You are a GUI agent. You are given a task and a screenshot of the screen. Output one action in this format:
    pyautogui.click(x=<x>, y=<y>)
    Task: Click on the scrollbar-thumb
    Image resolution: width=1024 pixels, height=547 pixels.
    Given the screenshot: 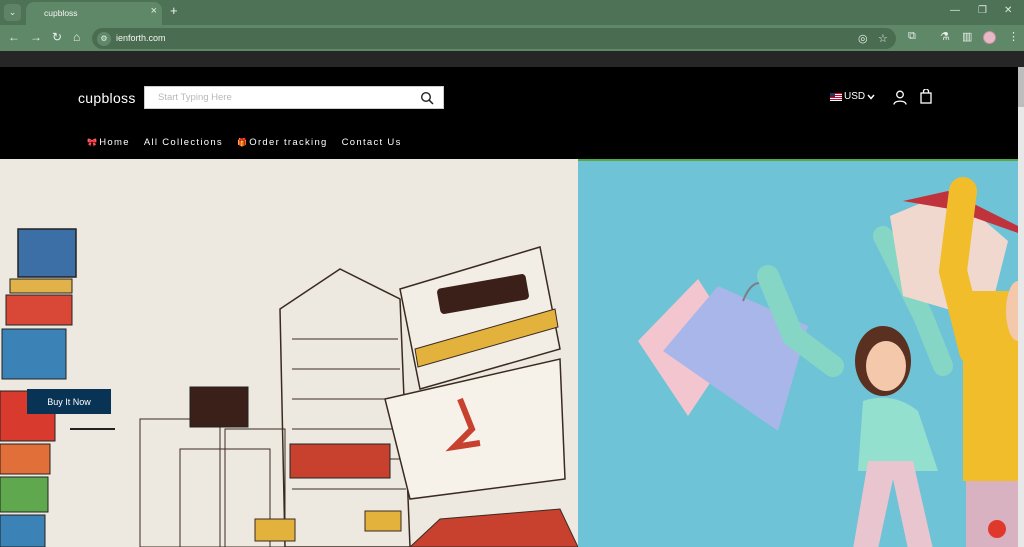 What is the action you would take?
    pyautogui.click(x=1021, y=87)
    